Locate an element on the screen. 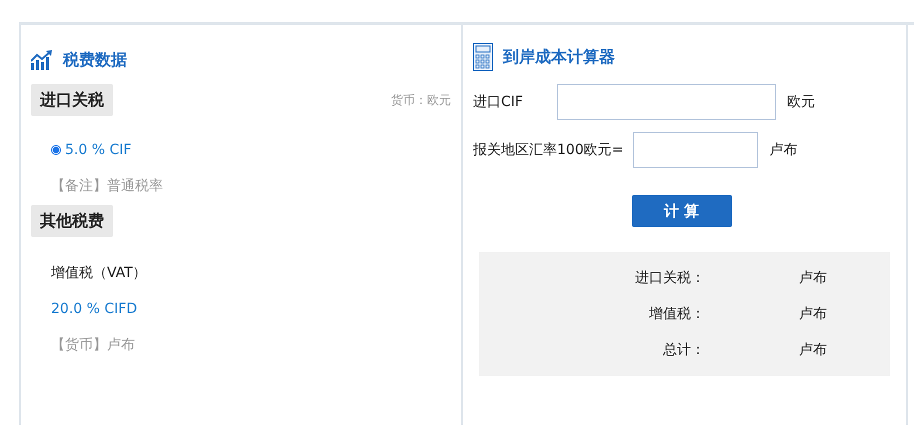  field-label: 报关地区汇率100欧元= is located at coordinates (548, 150).